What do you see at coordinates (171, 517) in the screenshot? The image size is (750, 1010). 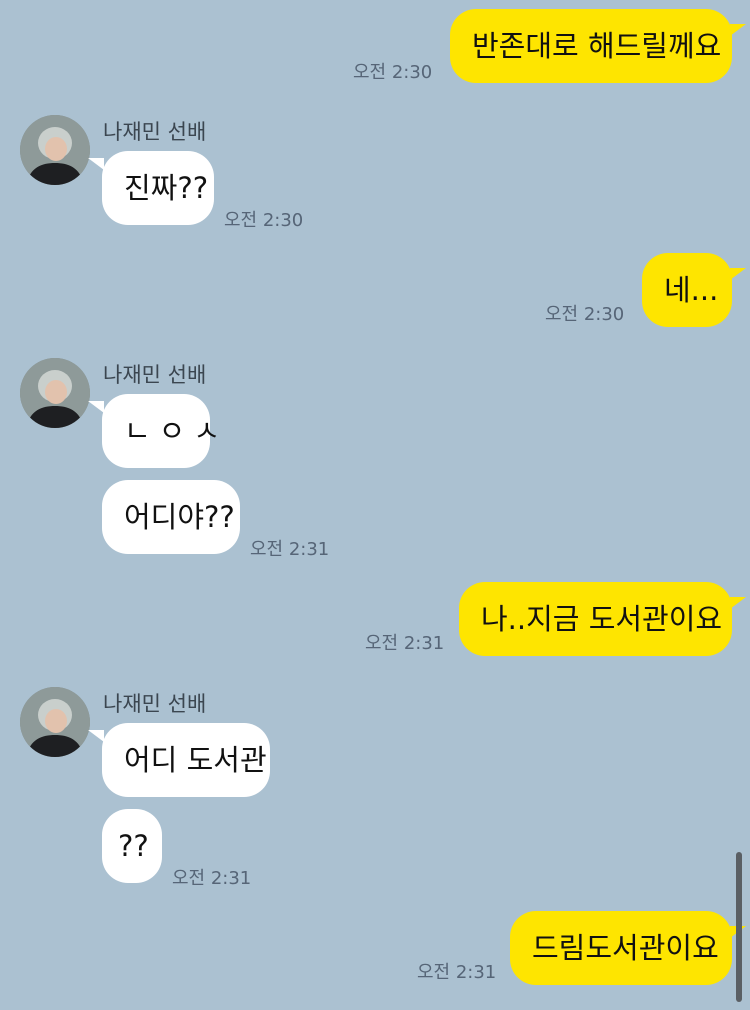 I see `incoming-message-bubble: 어디야??` at bounding box center [171, 517].